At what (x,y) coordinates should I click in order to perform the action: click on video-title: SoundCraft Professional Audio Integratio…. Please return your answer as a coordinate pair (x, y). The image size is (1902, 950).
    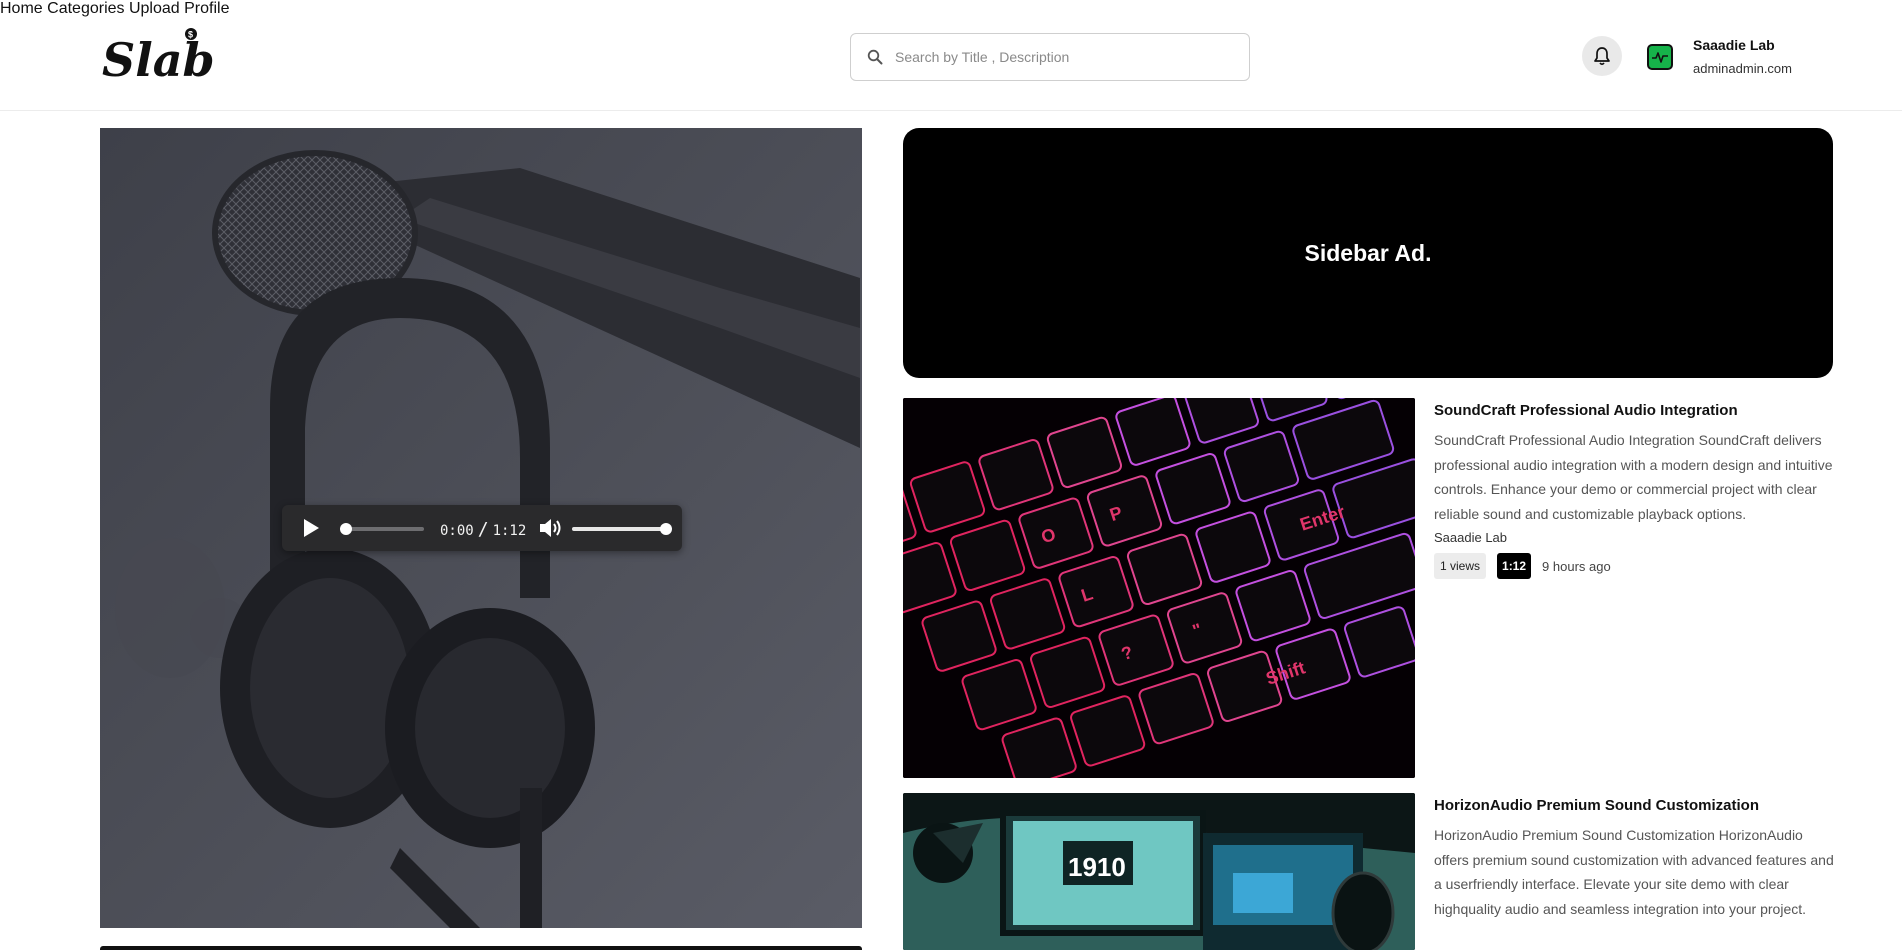
    Looking at the image, I should click on (1634, 410).